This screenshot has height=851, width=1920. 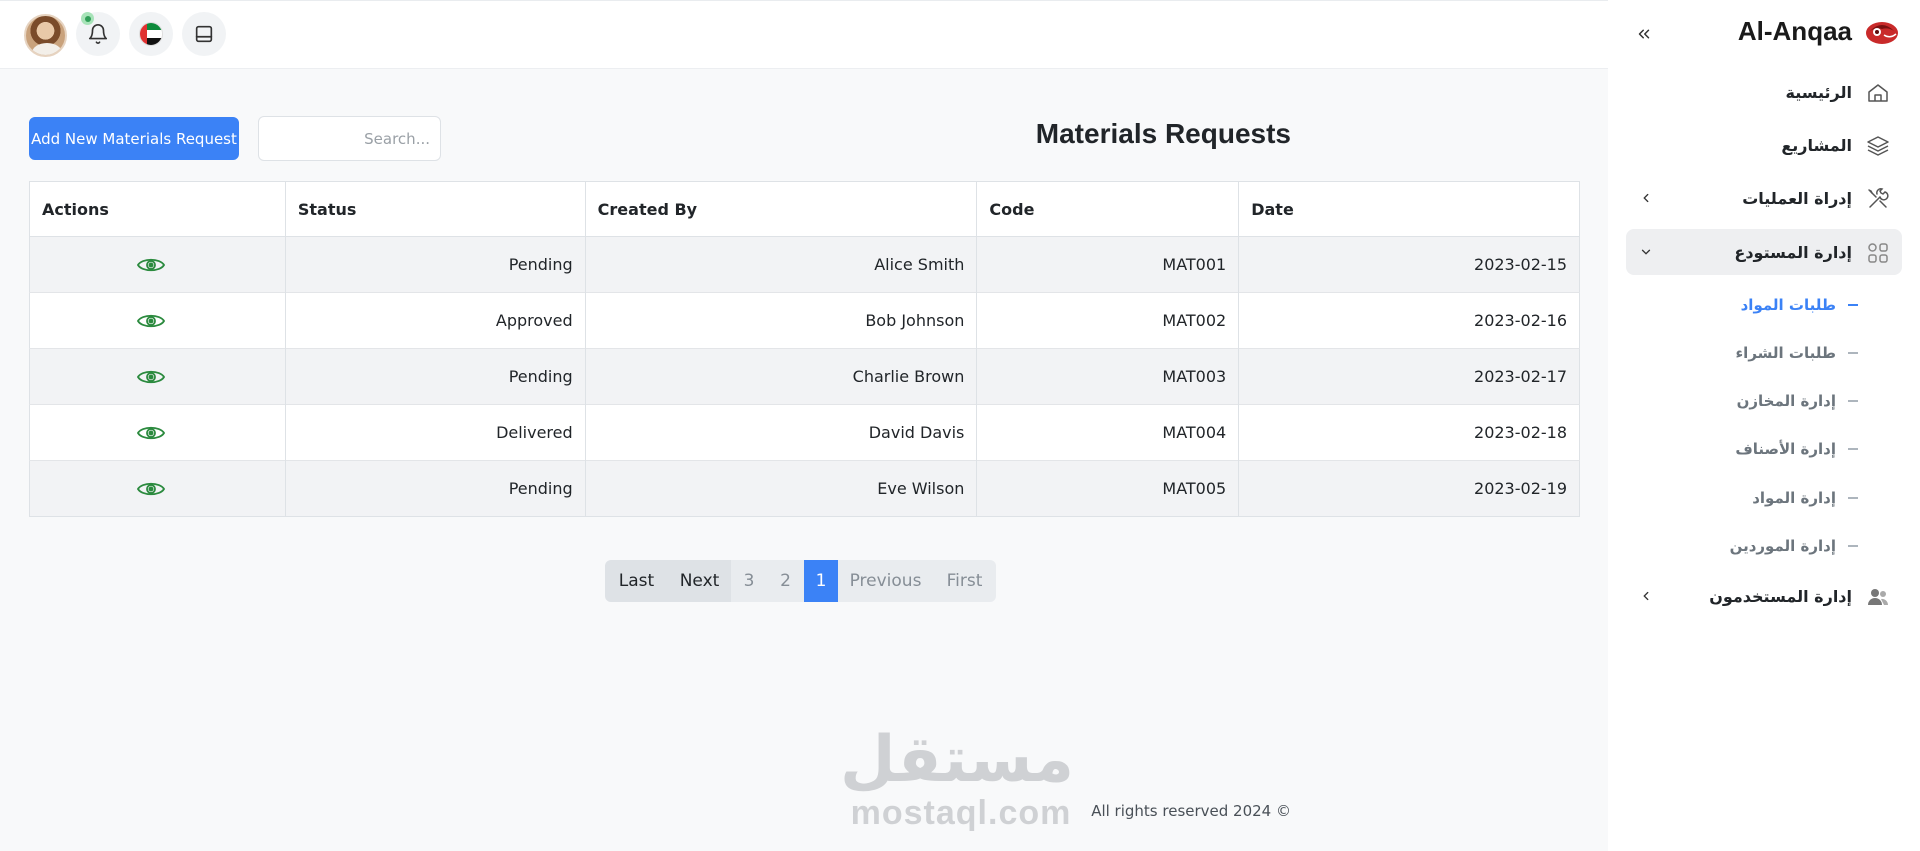 What do you see at coordinates (804, 34) in the screenshot?
I see `top-bar` at bounding box center [804, 34].